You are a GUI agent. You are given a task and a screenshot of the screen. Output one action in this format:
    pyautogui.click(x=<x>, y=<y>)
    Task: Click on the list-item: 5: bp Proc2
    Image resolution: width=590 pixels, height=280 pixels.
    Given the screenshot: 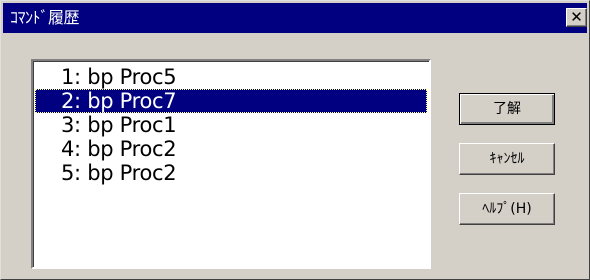 What is the action you would take?
    pyautogui.click(x=231, y=173)
    